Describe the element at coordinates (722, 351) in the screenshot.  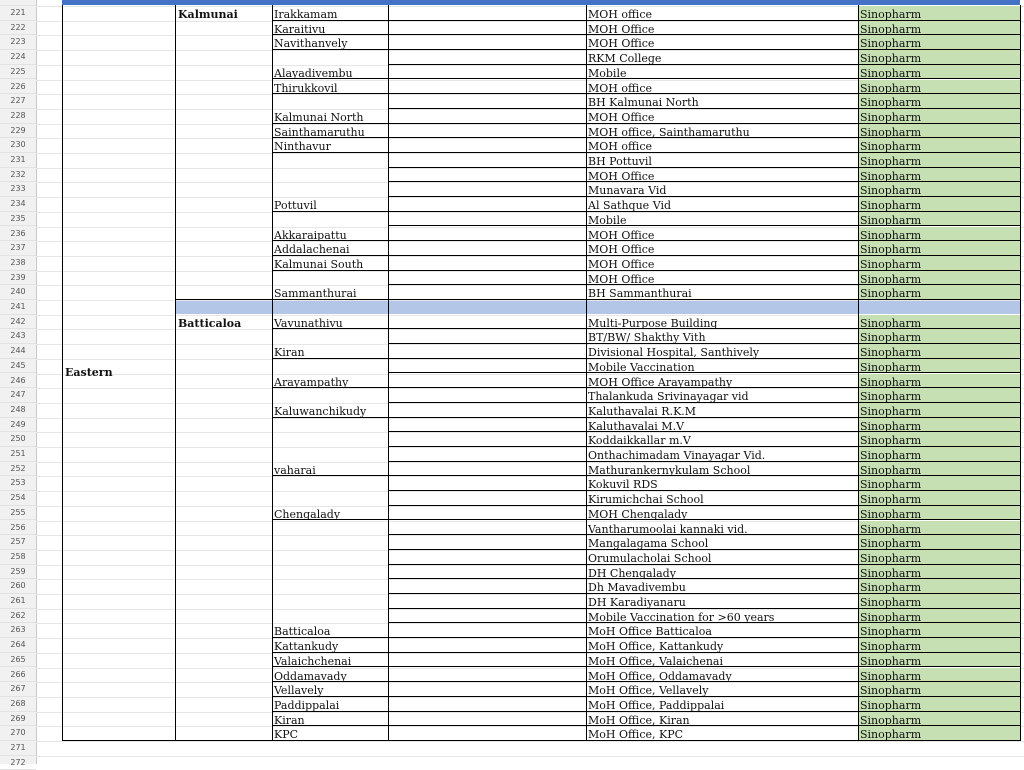
I see `vaccination-site-cell: Divisional Hospital, Santhively` at that location.